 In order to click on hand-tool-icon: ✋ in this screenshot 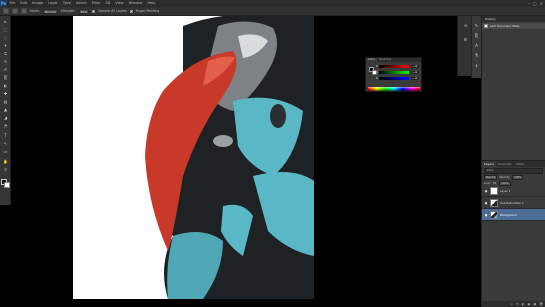, I will do `click(5, 161)`.